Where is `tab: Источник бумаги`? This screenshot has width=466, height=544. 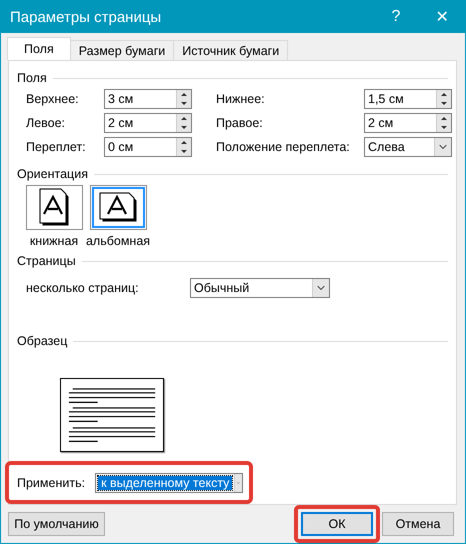
tab: Источник бумаги is located at coordinates (230, 50).